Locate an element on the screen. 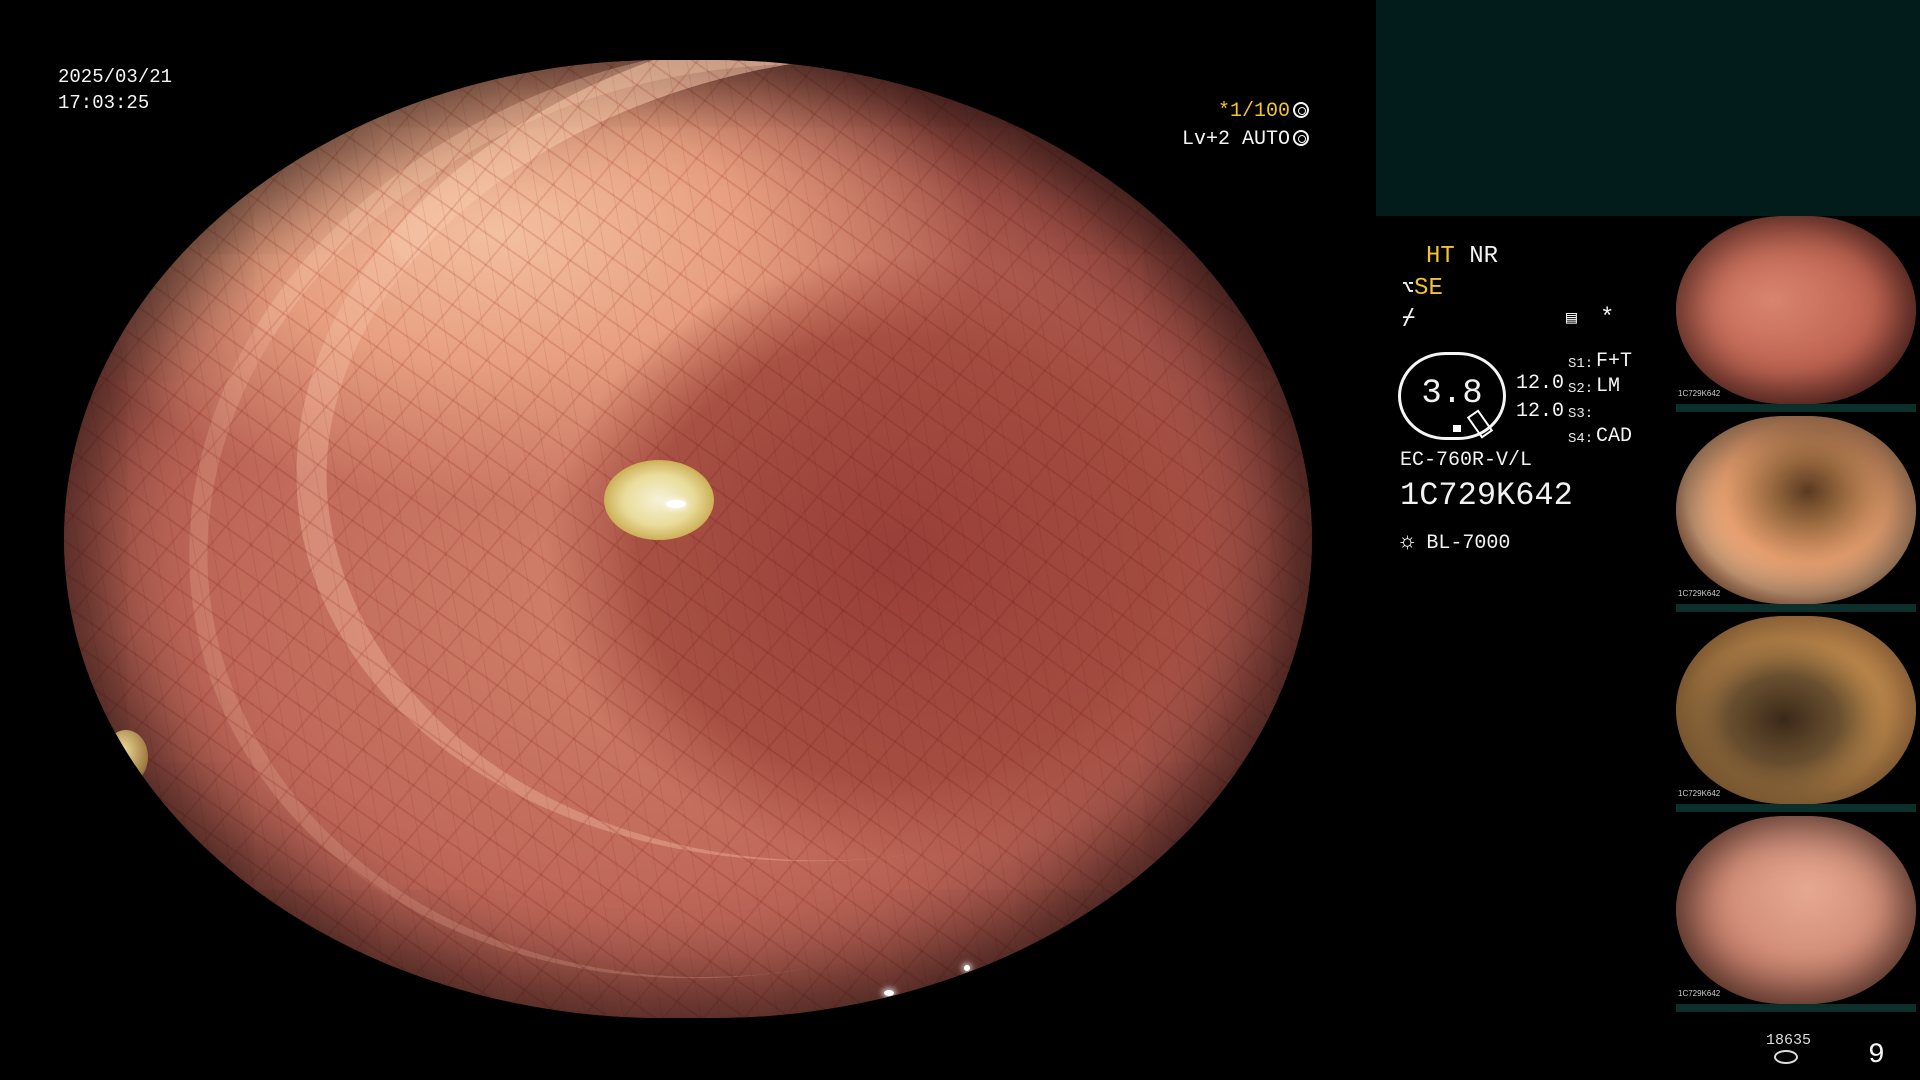 The image size is (1920, 1080). se-indicator: SE is located at coordinates (1428, 288).